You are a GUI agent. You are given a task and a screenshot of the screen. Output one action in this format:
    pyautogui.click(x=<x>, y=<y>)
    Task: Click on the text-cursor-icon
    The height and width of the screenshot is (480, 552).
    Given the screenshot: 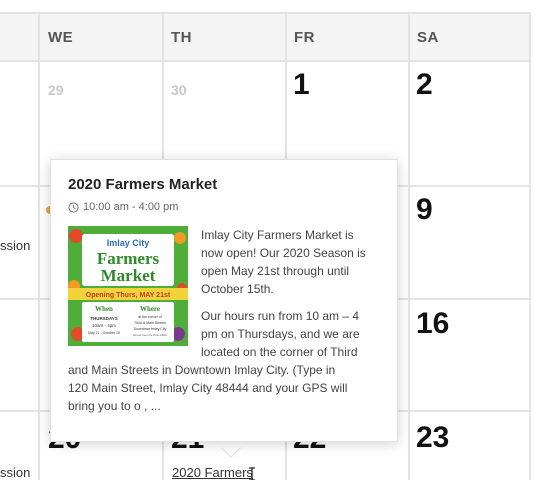 What is the action you would take?
    pyautogui.click(x=252, y=473)
    